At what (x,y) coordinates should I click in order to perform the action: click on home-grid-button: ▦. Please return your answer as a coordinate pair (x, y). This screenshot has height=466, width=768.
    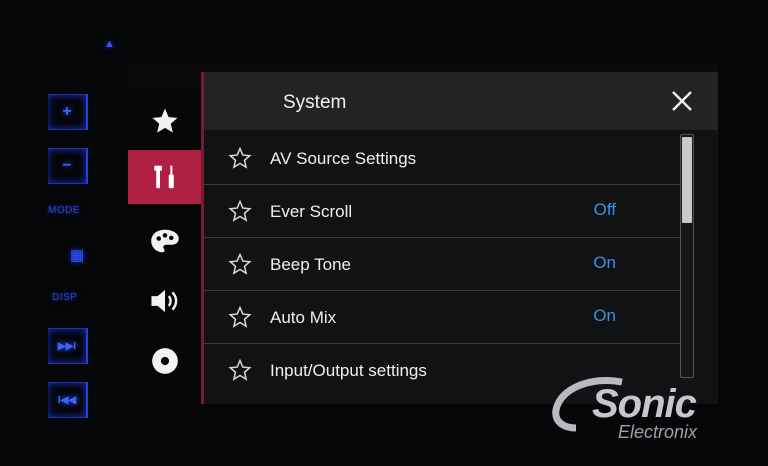
    Looking at the image, I should click on (77, 255).